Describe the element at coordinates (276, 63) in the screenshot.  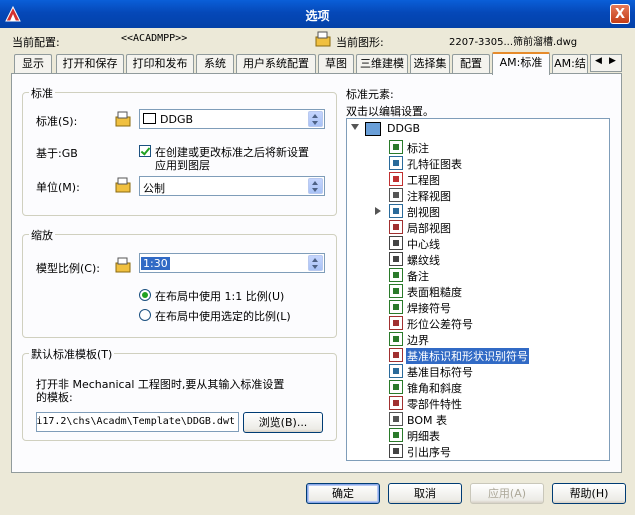
I see `tab-user-preferences: 用户系统配置` at that location.